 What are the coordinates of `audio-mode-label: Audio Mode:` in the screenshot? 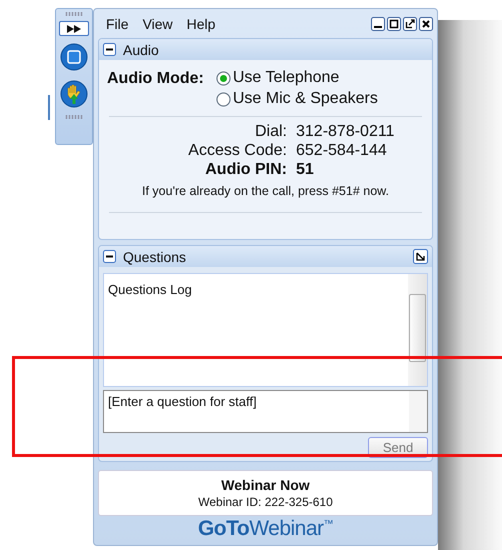 It's located at (155, 79).